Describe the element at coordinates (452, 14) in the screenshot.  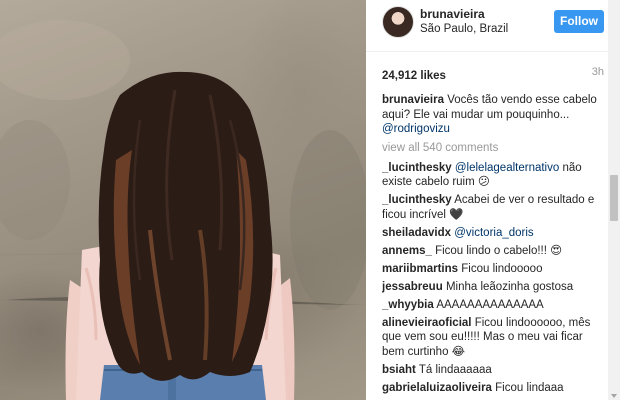
I see `username-link: brunavieira` at that location.